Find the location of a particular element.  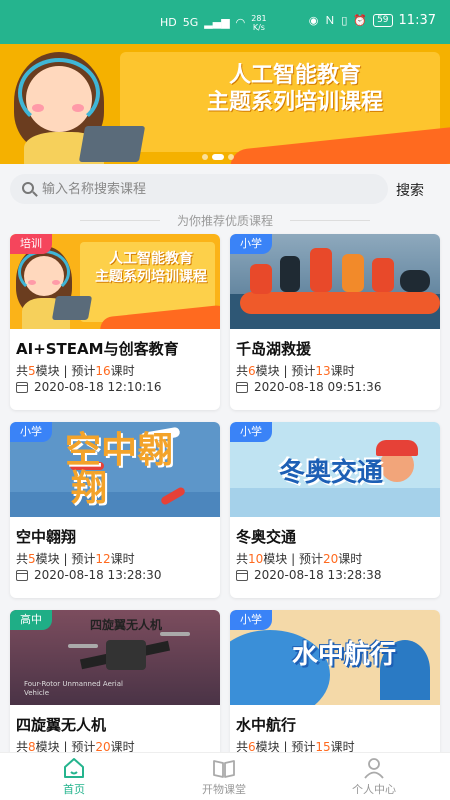

section-title: 为你推荐优质课程 is located at coordinates (225, 220).